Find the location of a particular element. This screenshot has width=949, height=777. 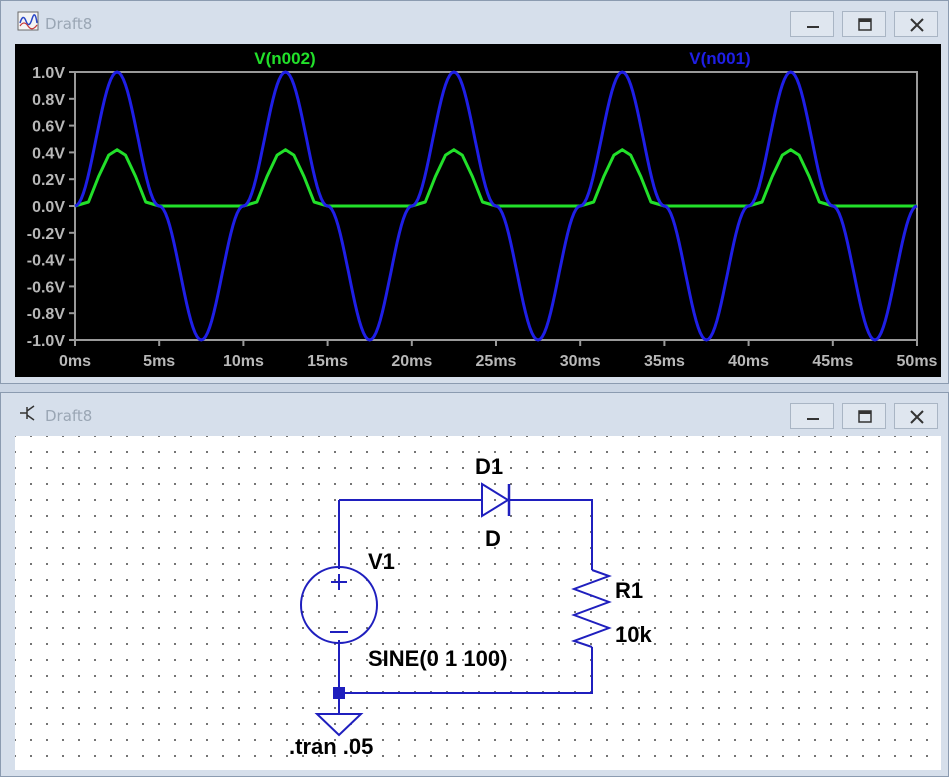

resistor-value-label: 10k is located at coordinates (633, 634).